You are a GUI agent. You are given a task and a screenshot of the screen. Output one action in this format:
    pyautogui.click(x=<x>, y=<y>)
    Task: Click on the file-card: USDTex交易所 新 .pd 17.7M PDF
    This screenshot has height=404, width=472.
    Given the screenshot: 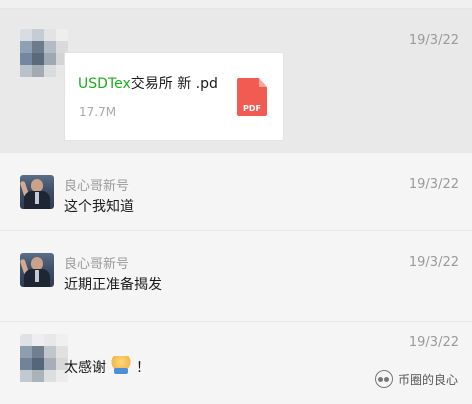 What is the action you would take?
    pyautogui.click(x=174, y=96)
    